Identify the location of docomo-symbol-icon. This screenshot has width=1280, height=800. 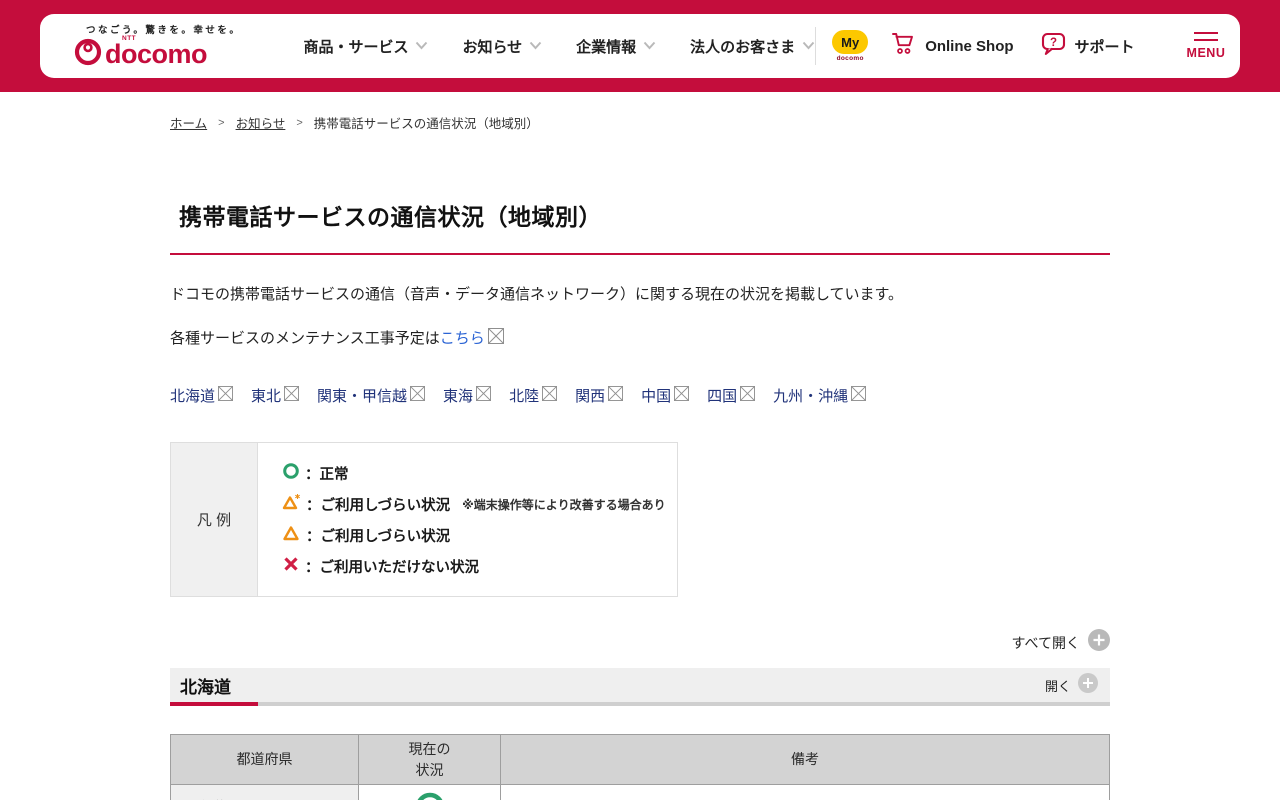
(88, 54).